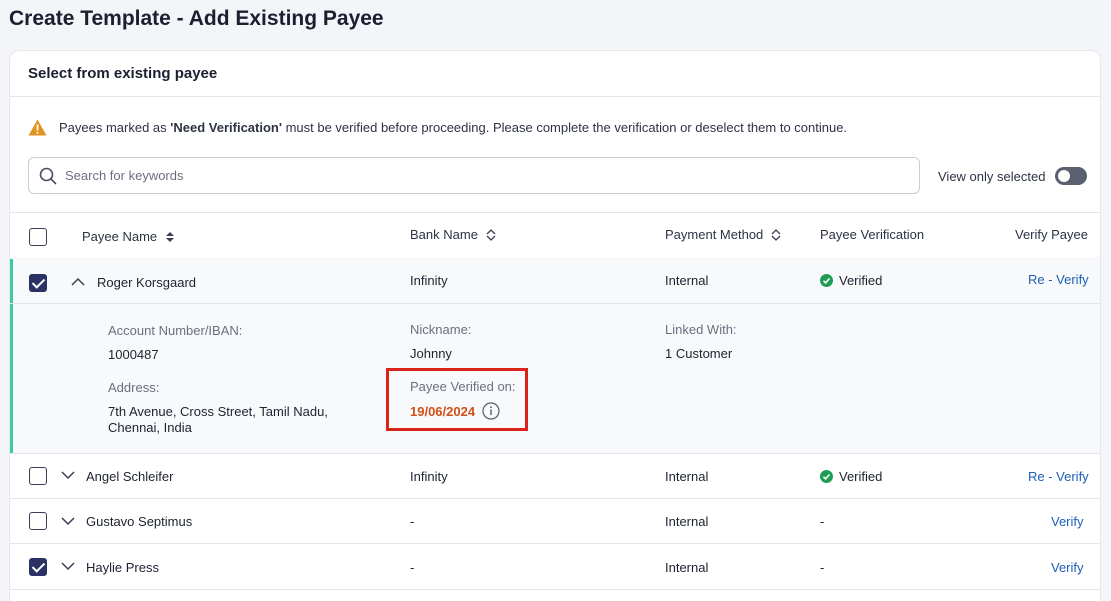  Describe the element at coordinates (123, 73) in the screenshot. I see `card-title: Select from existing payee` at that location.